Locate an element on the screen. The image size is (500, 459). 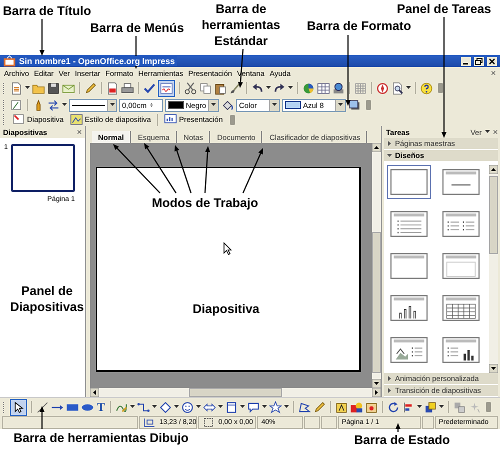
callout-label: Diapositiva is located at coordinates (226, 309).